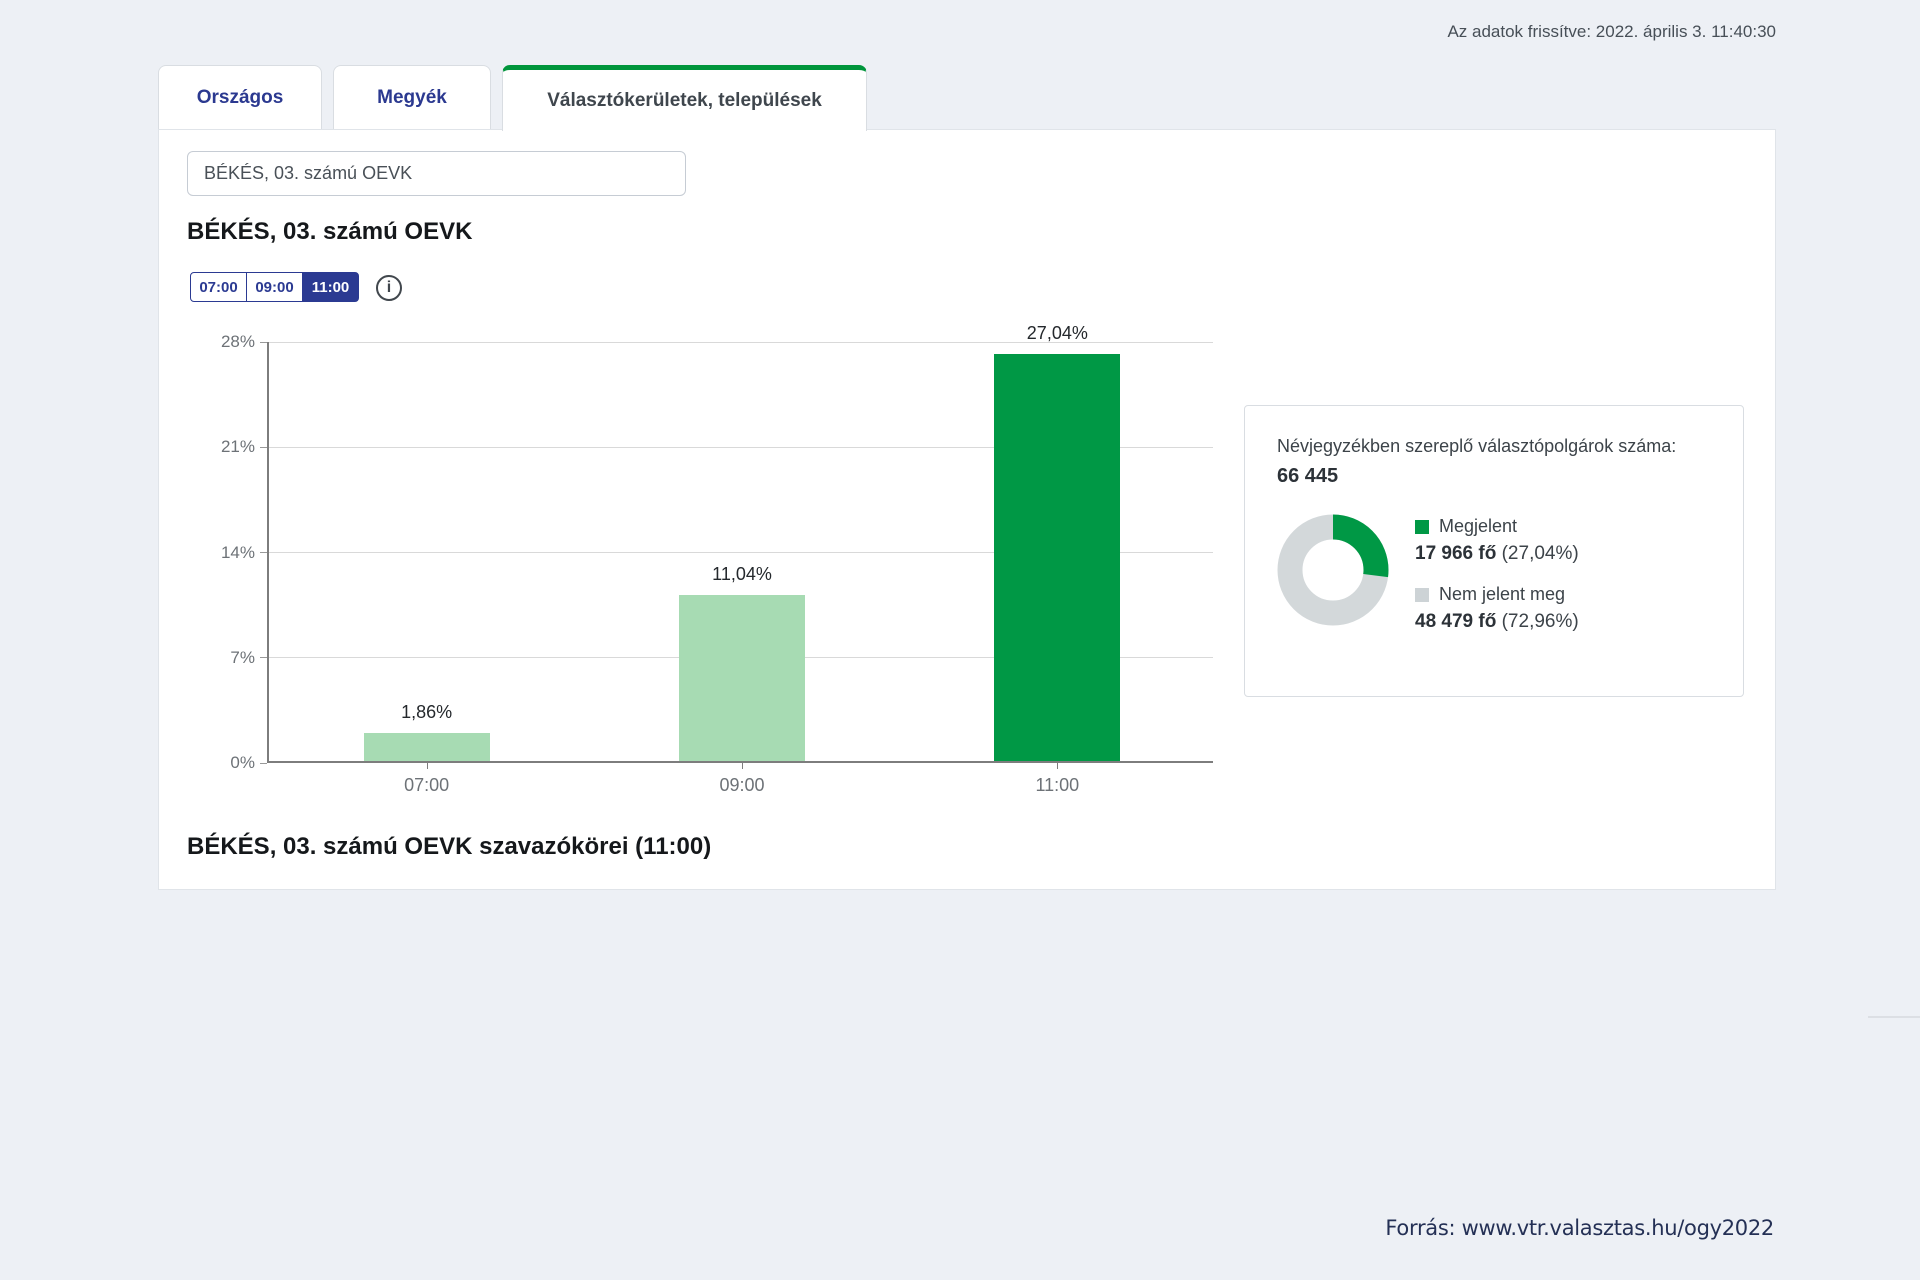 This screenshot has height=1280, width=1920. What do you see at coordinates (1456, 621) in the screenshot?
I see `legend-value-nem-jelent-meg: 48 479 fő` at bounding box center [1456, 621].